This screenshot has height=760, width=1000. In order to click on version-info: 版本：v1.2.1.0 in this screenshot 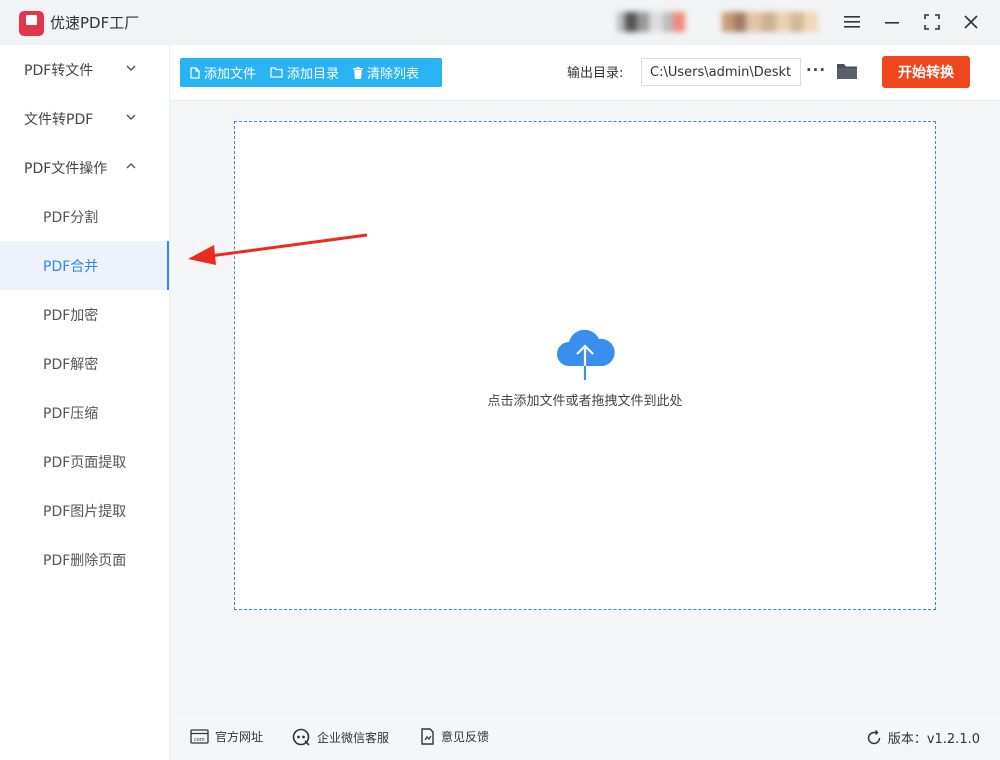, I will do `click(923, 737)`.